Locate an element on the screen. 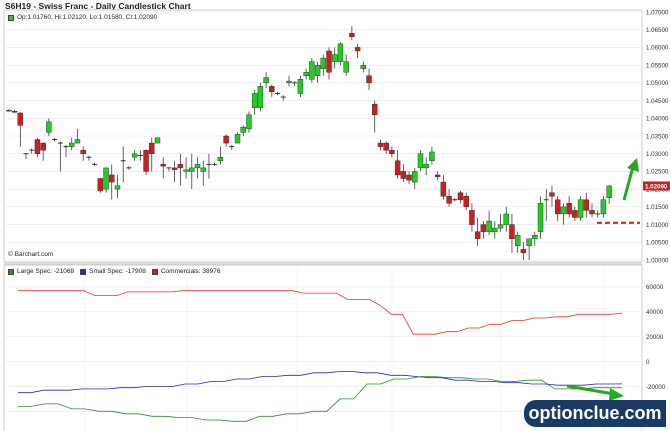 The height and width of the screenshot is (431, 670). price-tick-label: 1.06500 is located at coordinates (657, 30).